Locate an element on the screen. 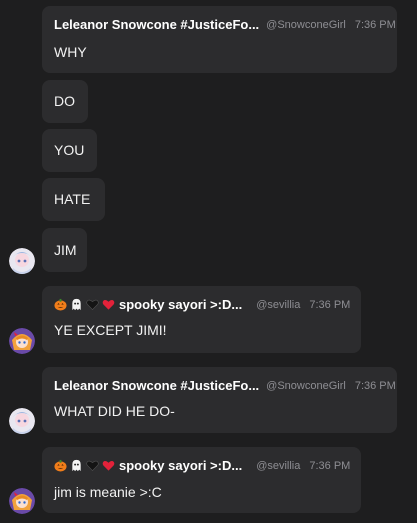 Image resolution: width=417 pixels, height=523 pixels. message-text: YOU is located at coordinates (69, 150).